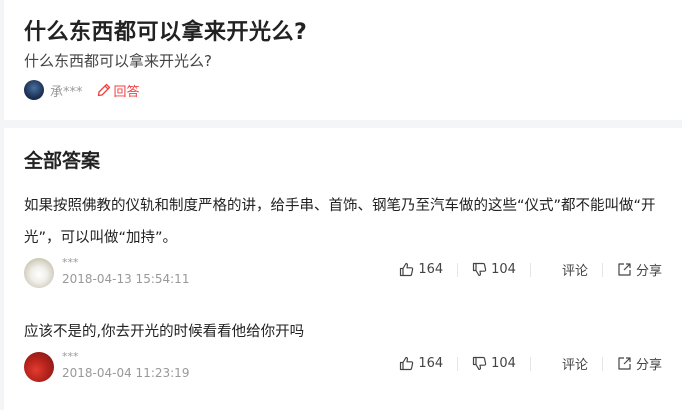 The height and width of the screenshot is (410, 682). Describe the element at coordinates (126, 373) in the screenshot. I see `answer-time: 2018-04-04 11:23:19` at that location.